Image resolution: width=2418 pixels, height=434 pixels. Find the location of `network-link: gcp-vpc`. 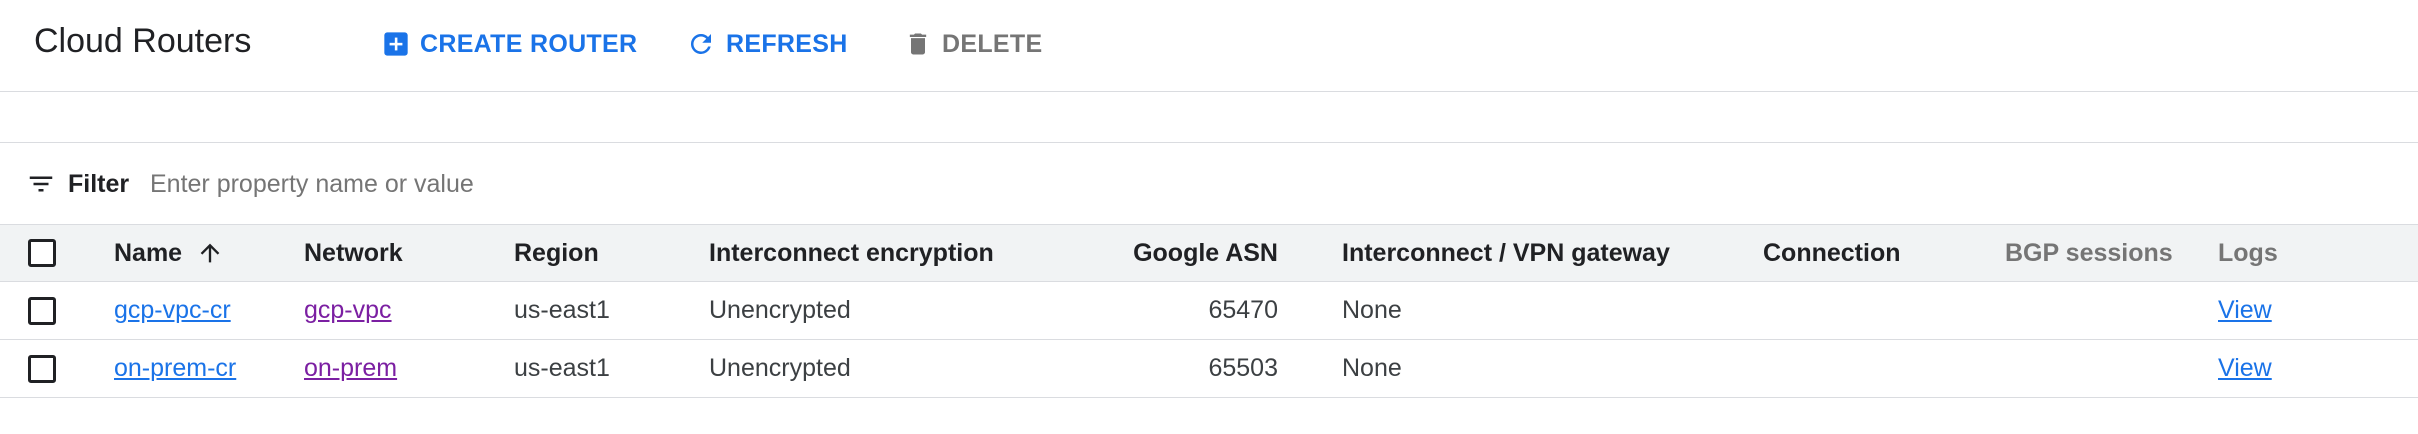

network-link: gcp-vpc is located at coordinates (348, 310).